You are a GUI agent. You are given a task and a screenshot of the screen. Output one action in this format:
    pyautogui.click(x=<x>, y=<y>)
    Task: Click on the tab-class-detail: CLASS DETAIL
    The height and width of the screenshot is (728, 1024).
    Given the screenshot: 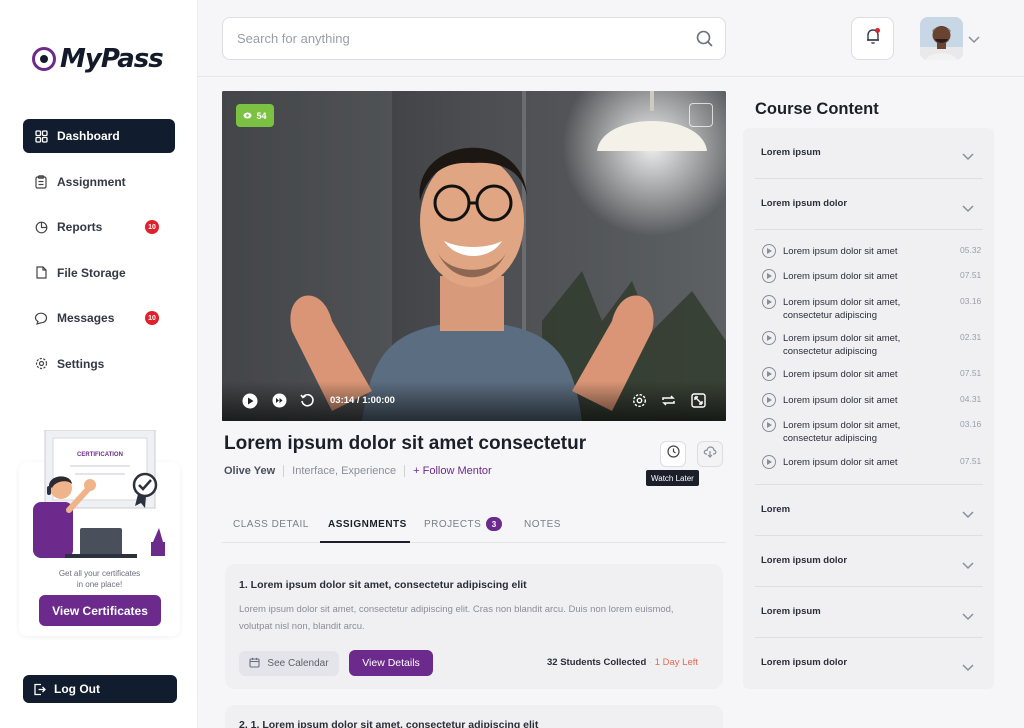 What is the action you would take?
    pyautogui.click(x=271, y=524)
    